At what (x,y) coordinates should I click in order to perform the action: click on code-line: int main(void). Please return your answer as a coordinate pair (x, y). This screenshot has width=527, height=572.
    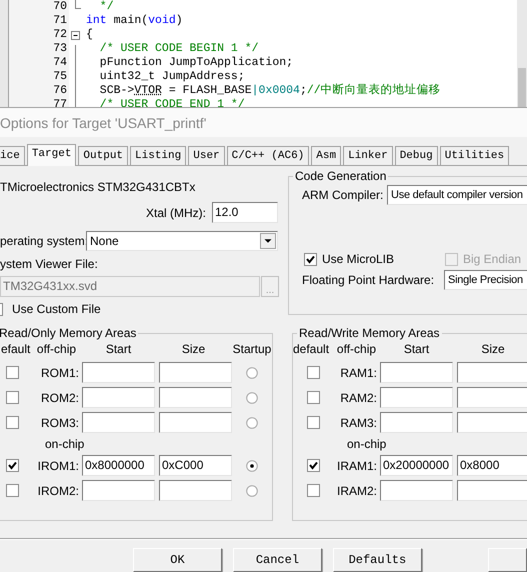
    Looking at the image, I should click on (134, 21).